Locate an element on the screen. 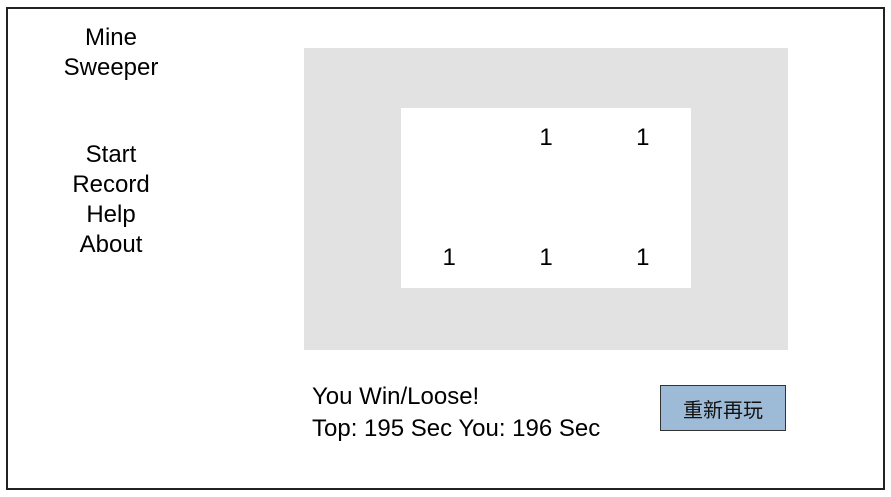 The image size is (891, 497). menu-item-help: Help is located at coordinates (111, 215).